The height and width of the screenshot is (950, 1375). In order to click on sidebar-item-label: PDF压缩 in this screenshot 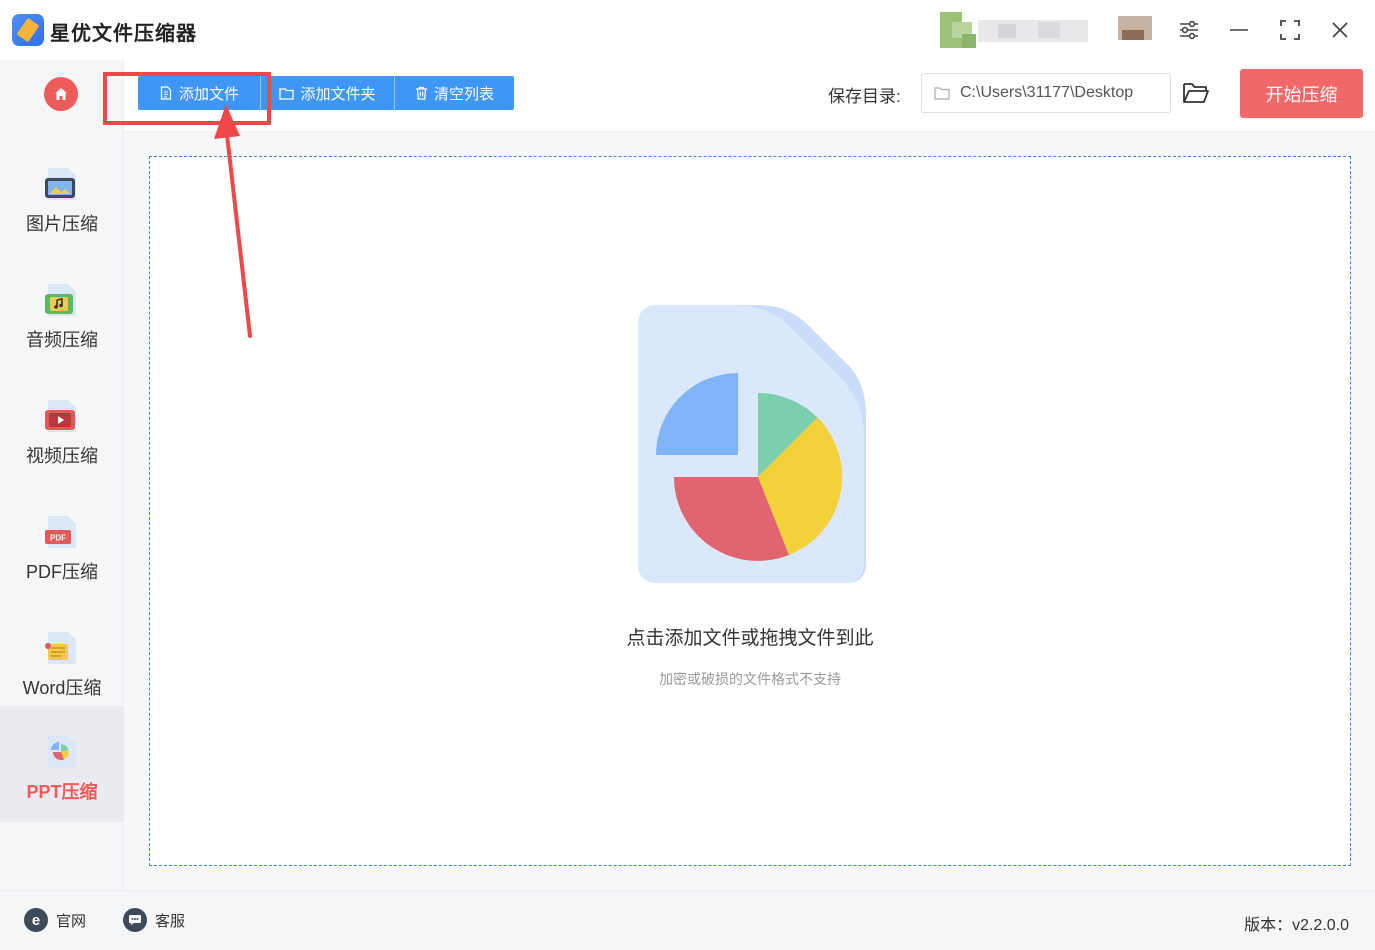, I will do `click(62, 572)`.